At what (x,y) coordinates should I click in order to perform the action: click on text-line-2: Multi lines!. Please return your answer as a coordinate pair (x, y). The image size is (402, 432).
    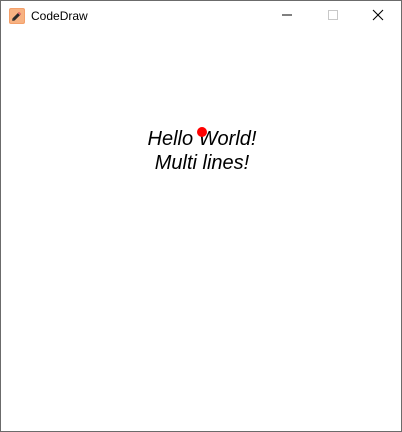
    Looking at the image, I should click on (202, 163).